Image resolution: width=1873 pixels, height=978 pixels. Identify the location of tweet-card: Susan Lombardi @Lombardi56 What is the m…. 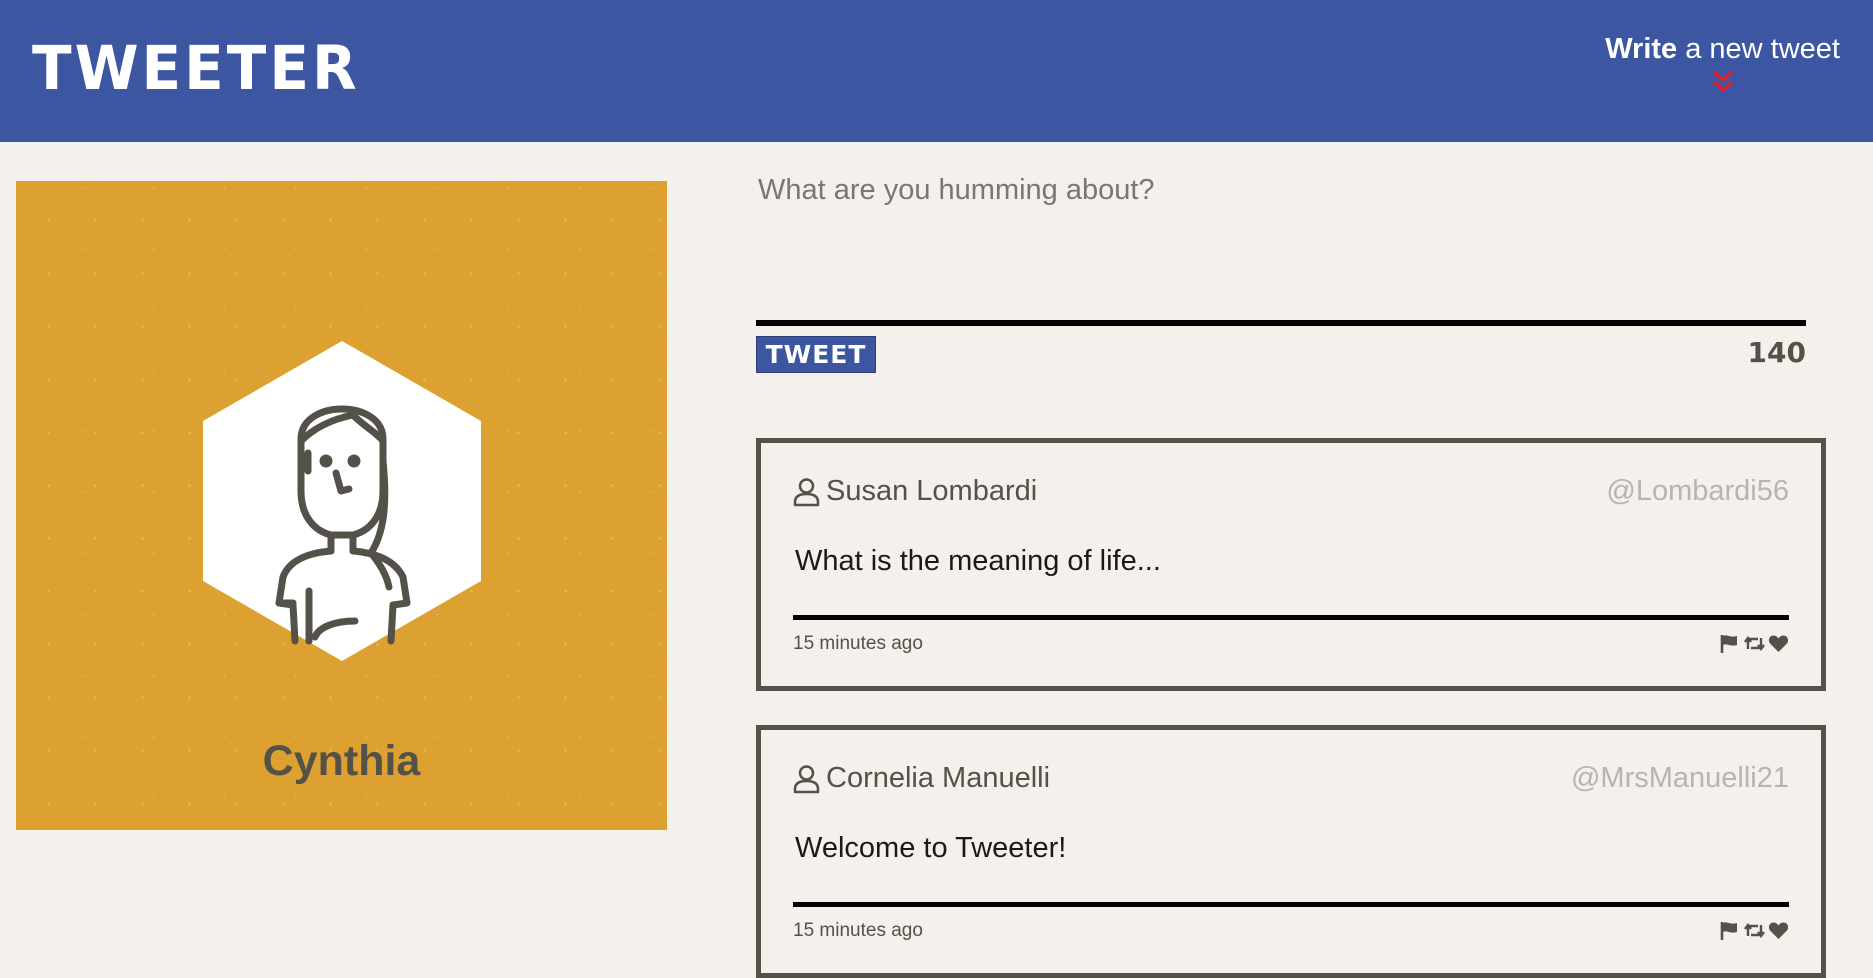
(1291, 564).